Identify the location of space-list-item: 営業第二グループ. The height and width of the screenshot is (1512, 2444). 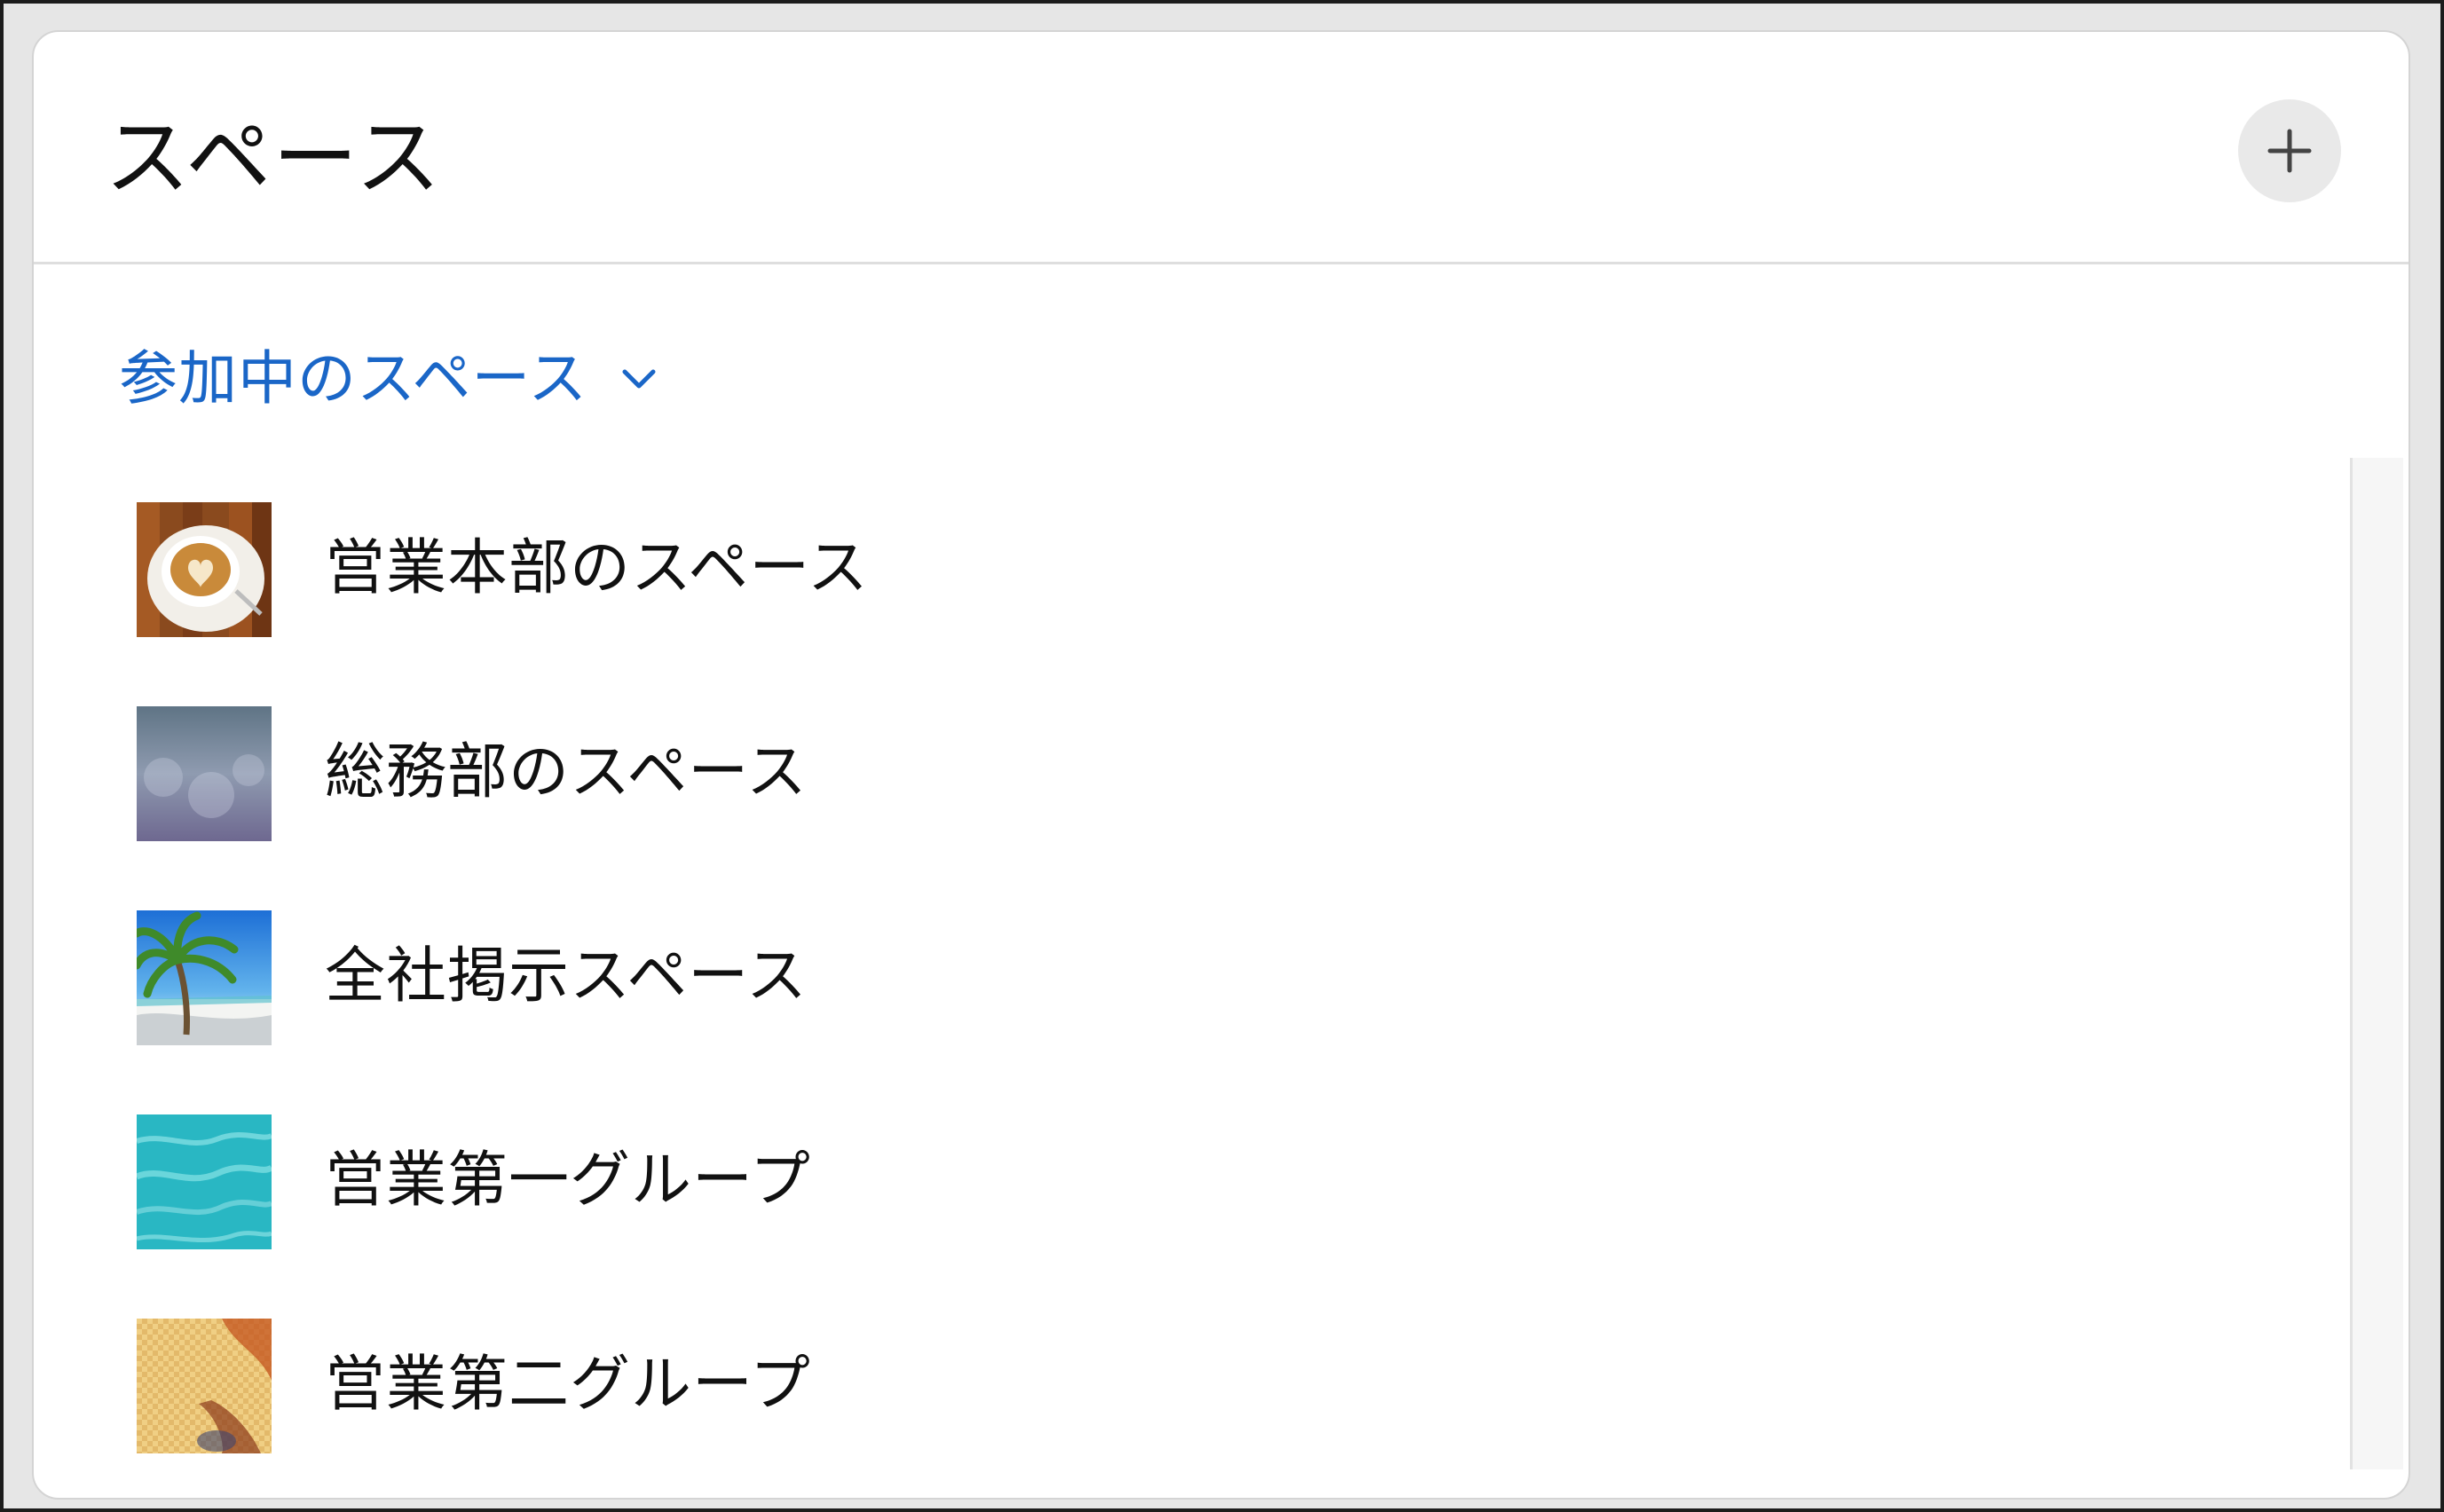
(1187, 1385).